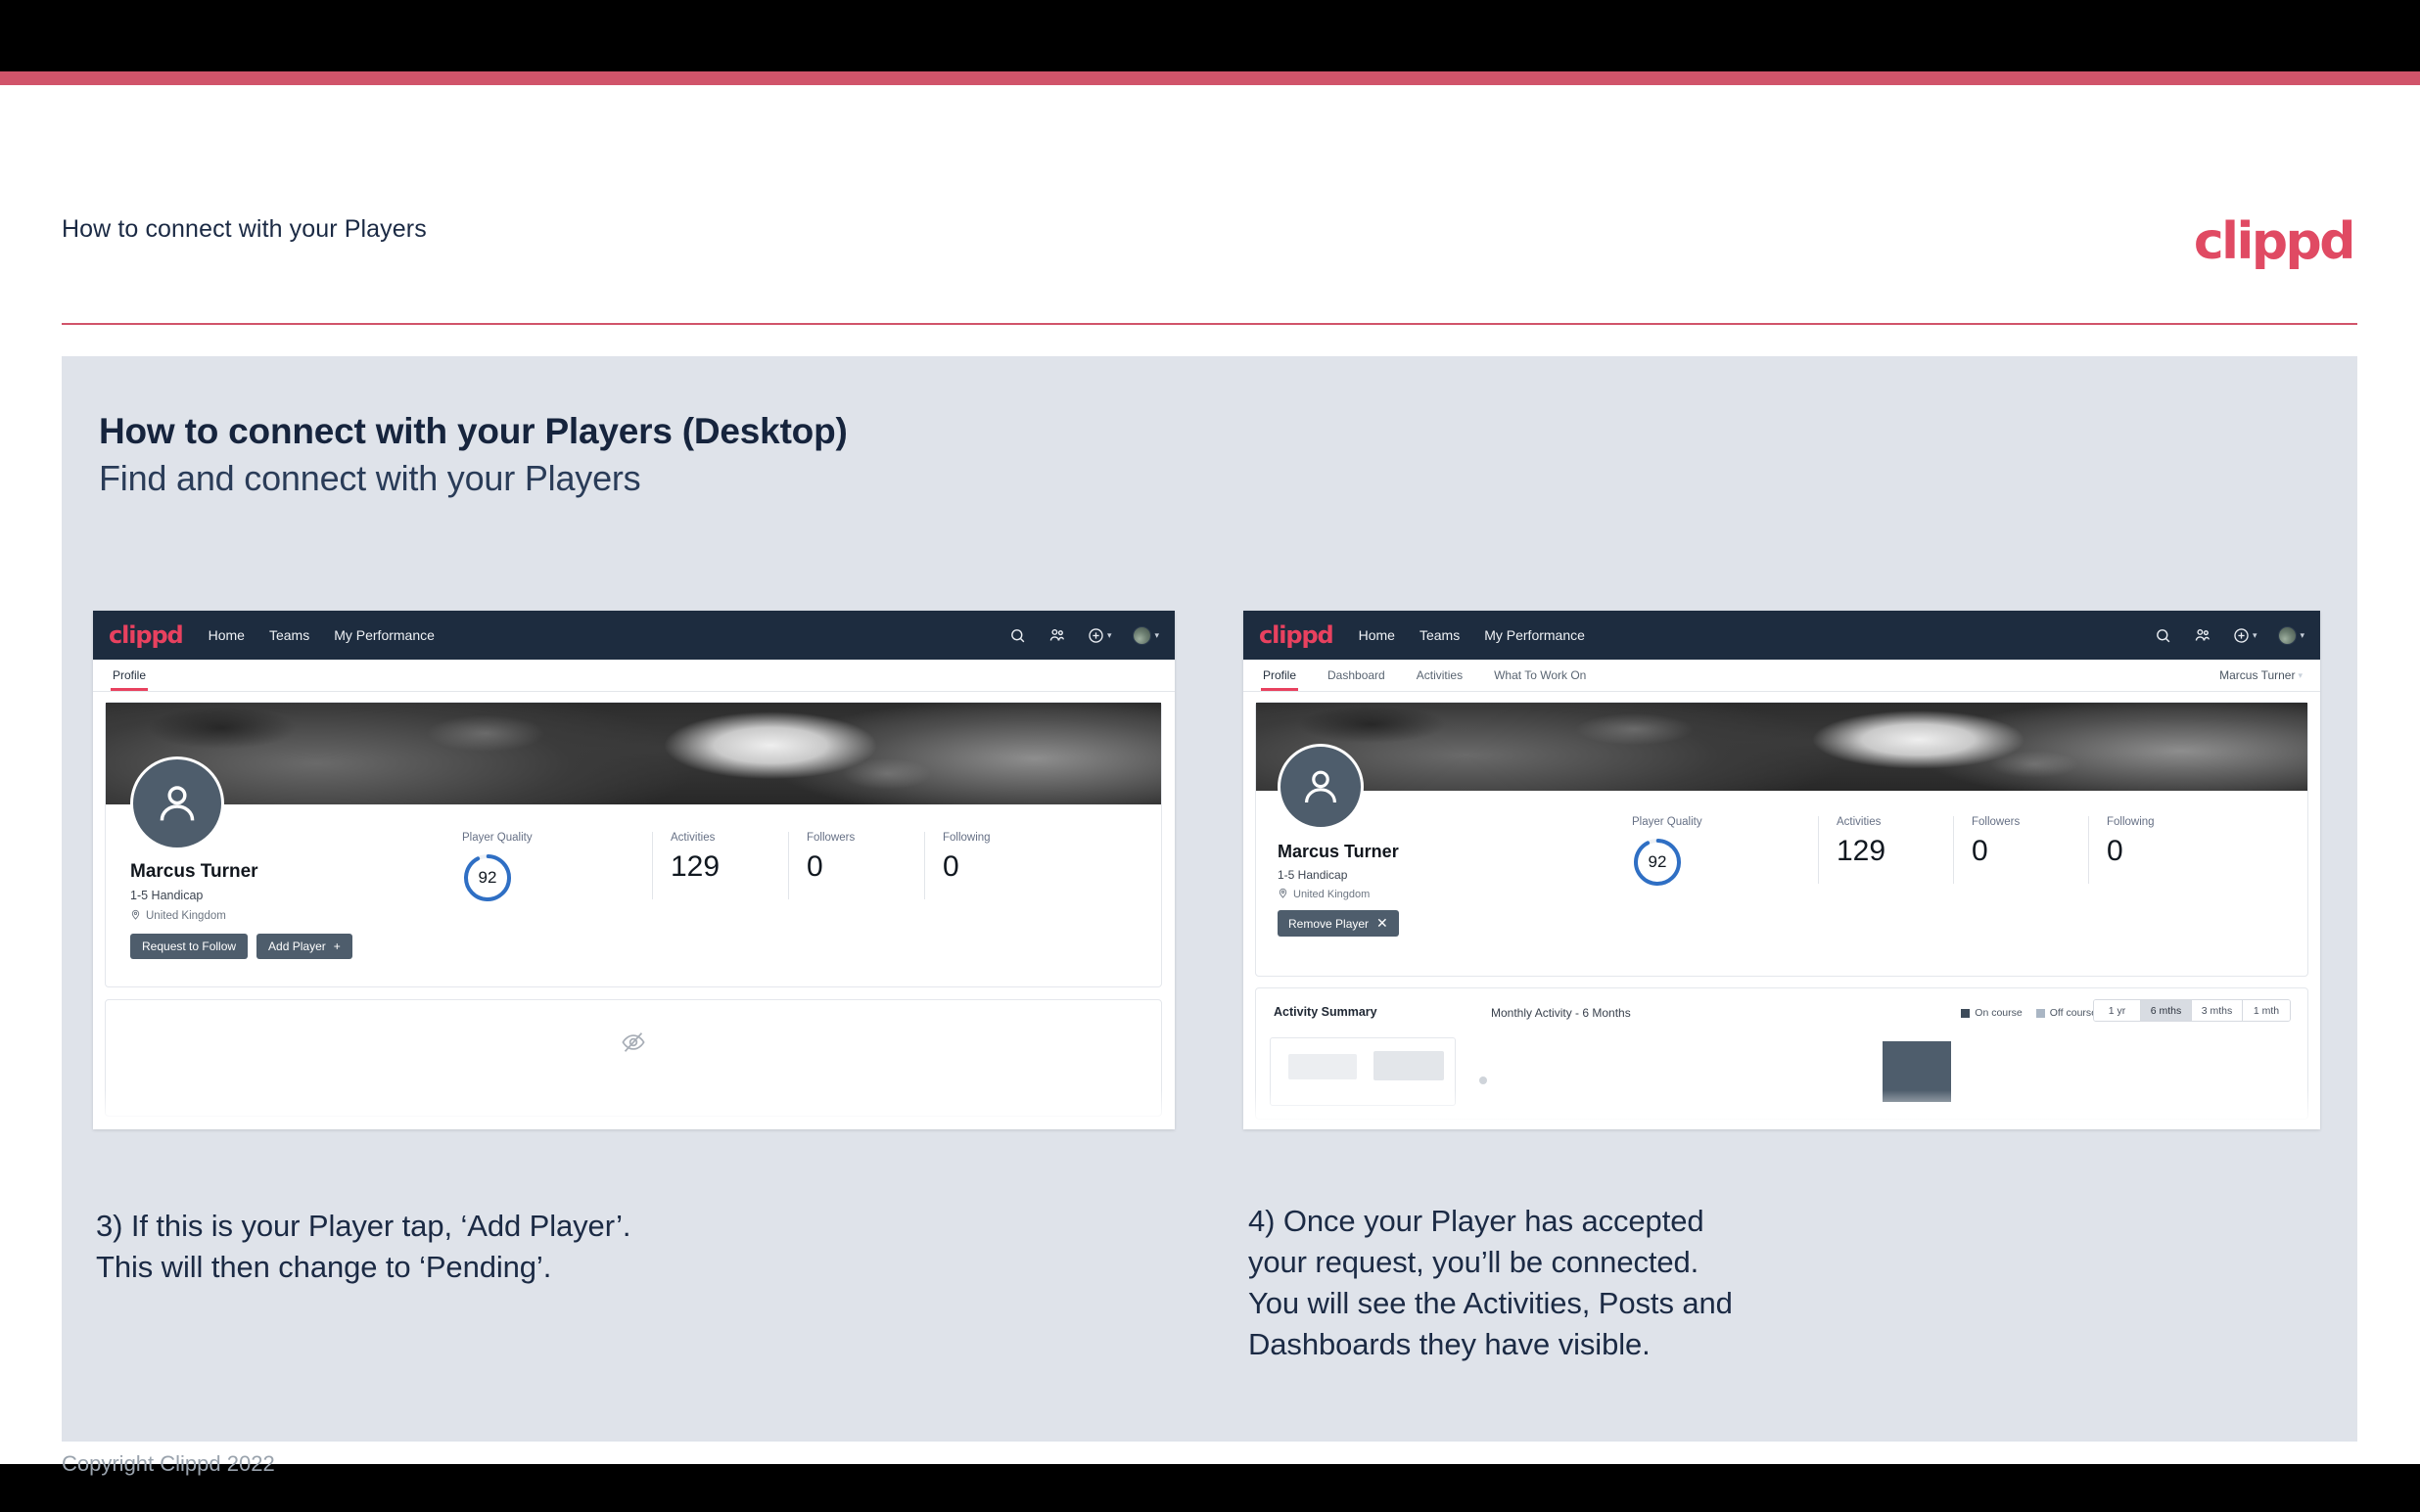  Describe the element at coordinates (1325, 1012) in the screenshot. I see `activity-summary-title: Activity Summary` at that location.